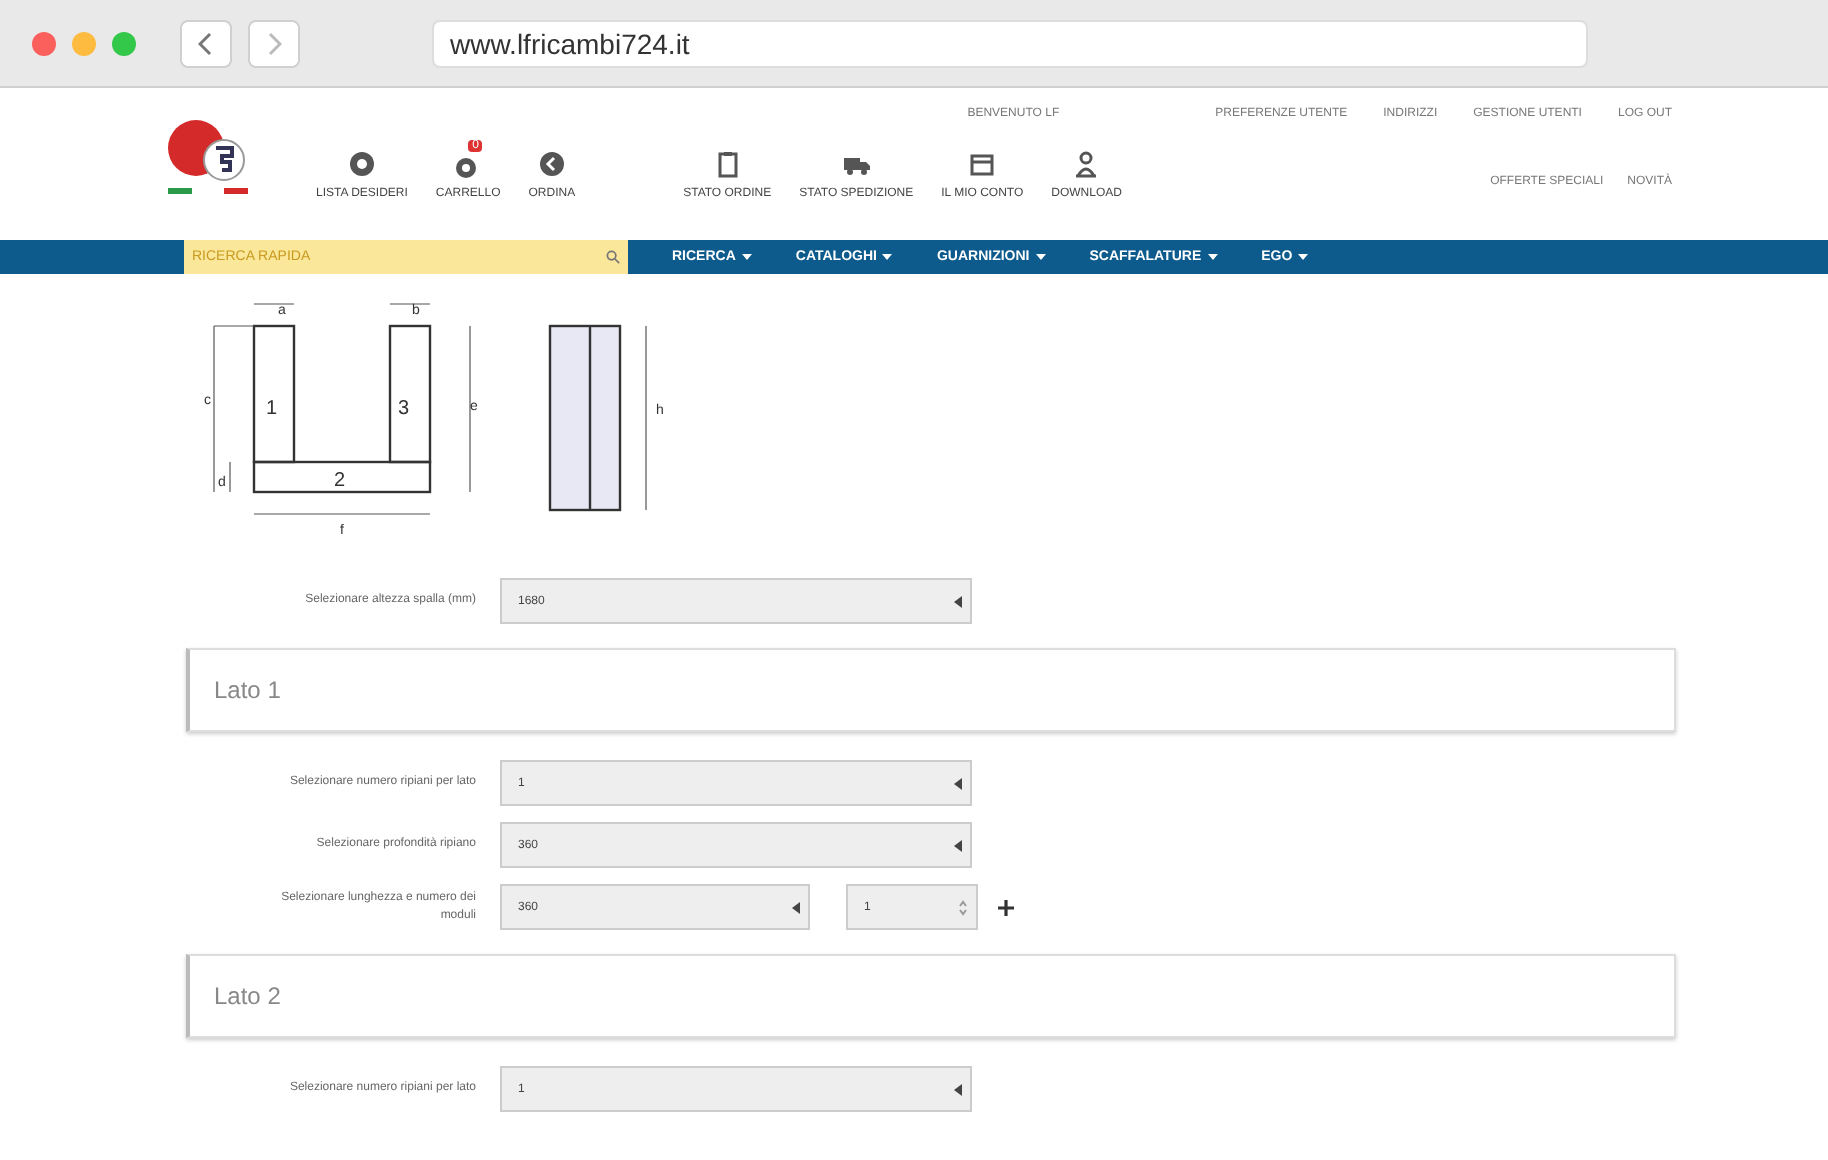  What do you see at coordinates (1010, 43) in the screenshot?
I see `address-bar: www.lfricambi724.it` at bounding box center [1010, 43].